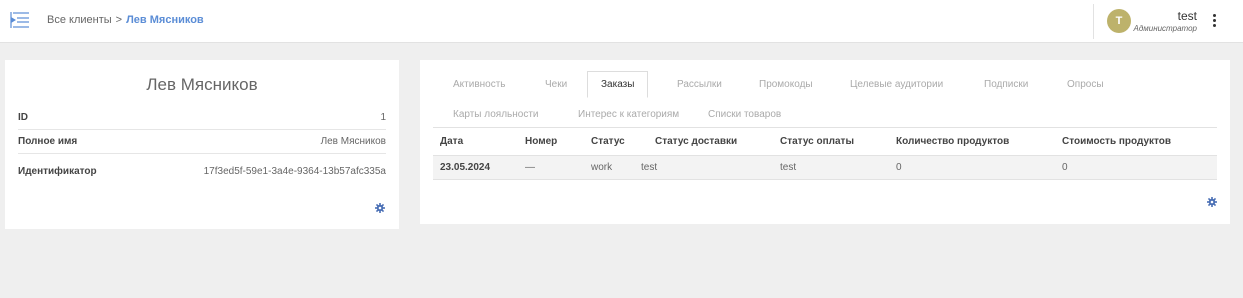 The height and width of the screenshot is (298, 1243). I want to click on column-header-product-count: Количество продуктов, so click(952, 141).